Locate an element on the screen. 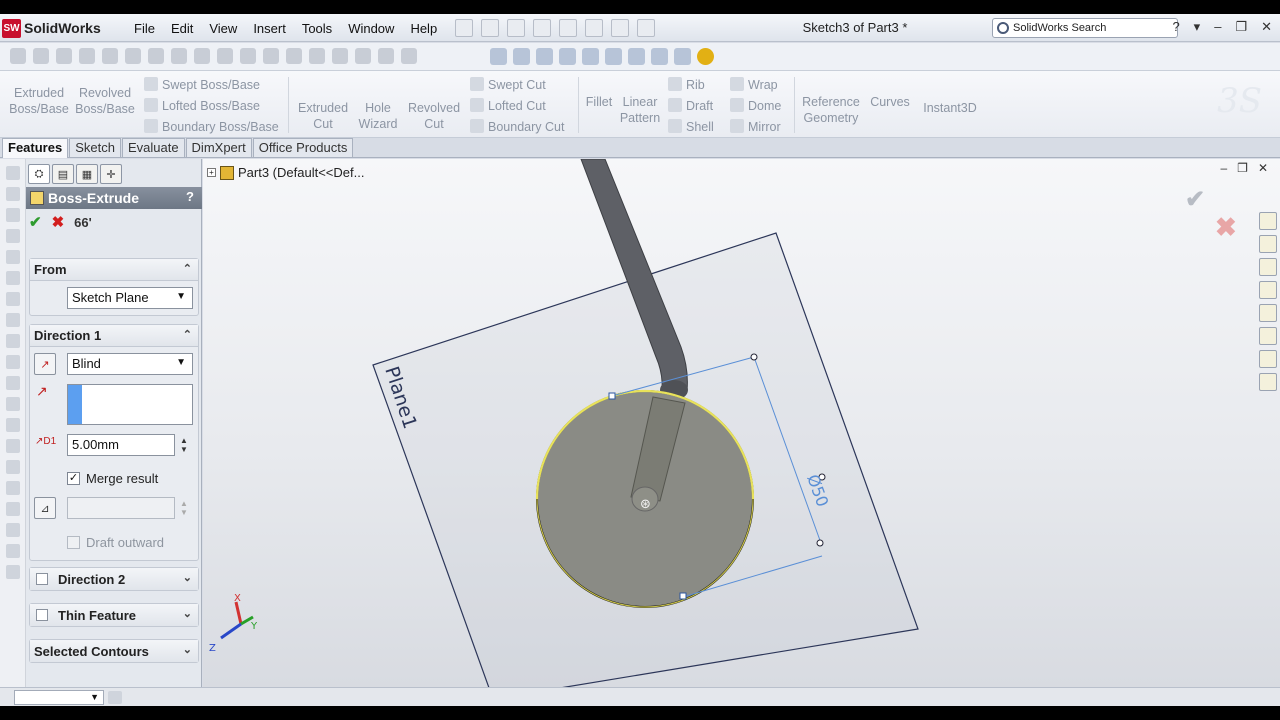 Image resolution: width=1280 pixels, height=720 pixels. home-icon is located at coordinates (1268, 221).